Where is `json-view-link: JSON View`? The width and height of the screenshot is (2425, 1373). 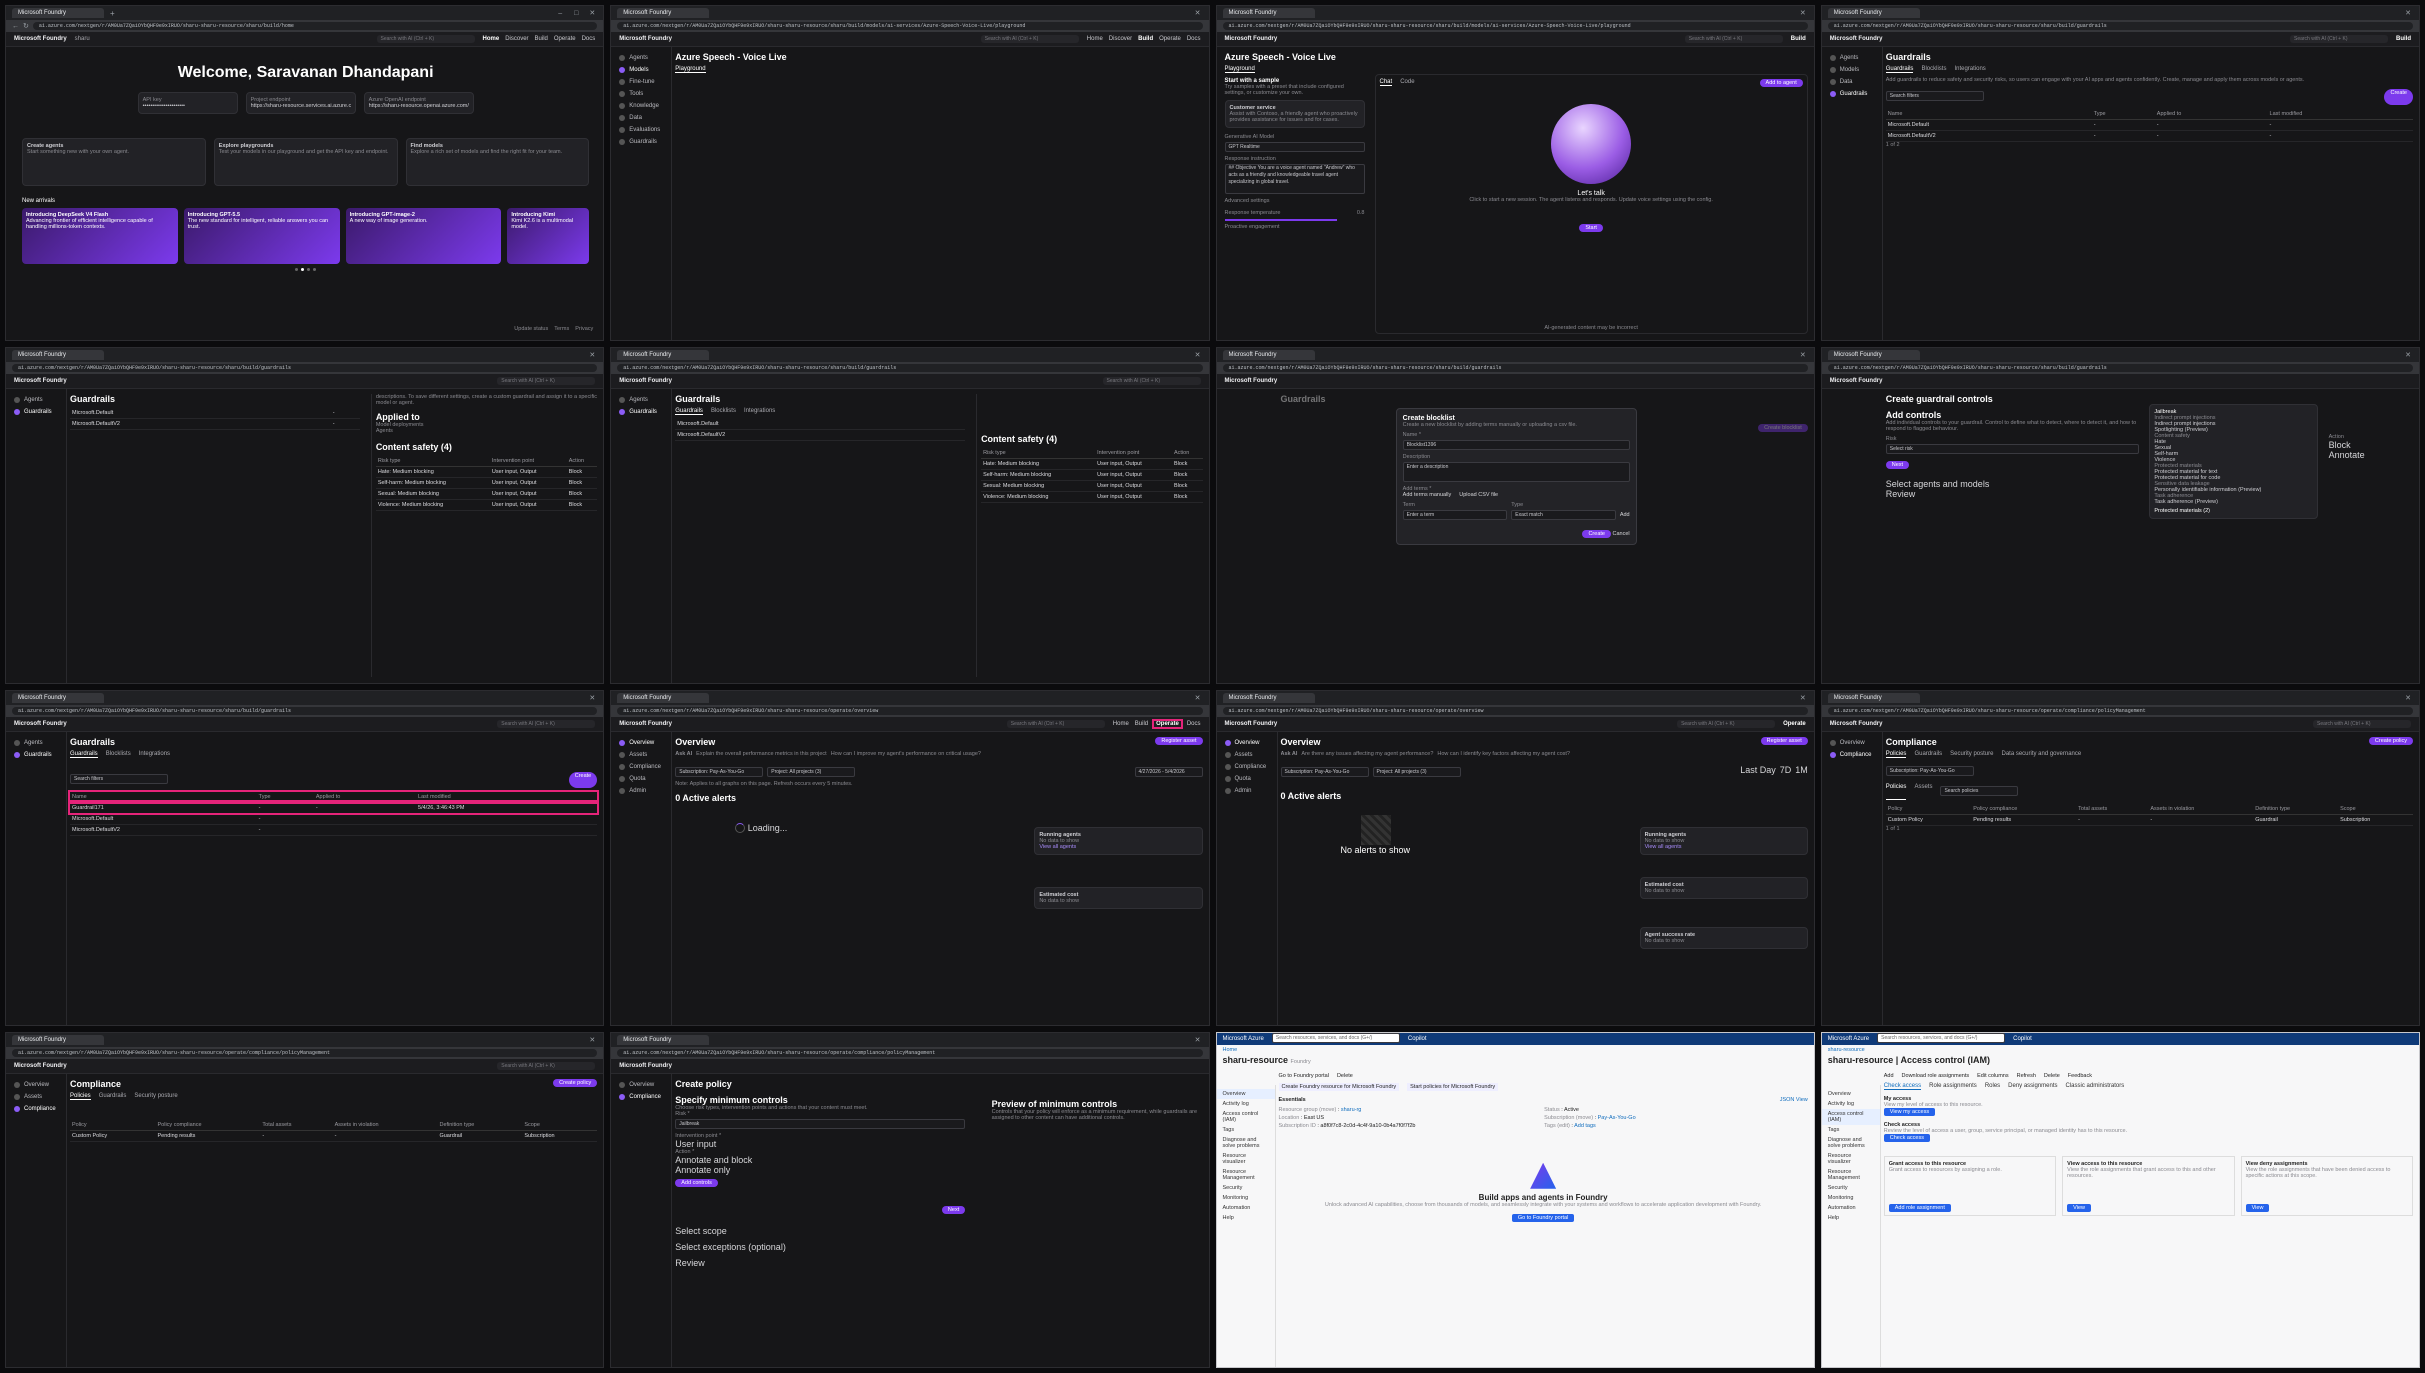 json-view-link: JSON View is located at coordinates (1794, 1100).